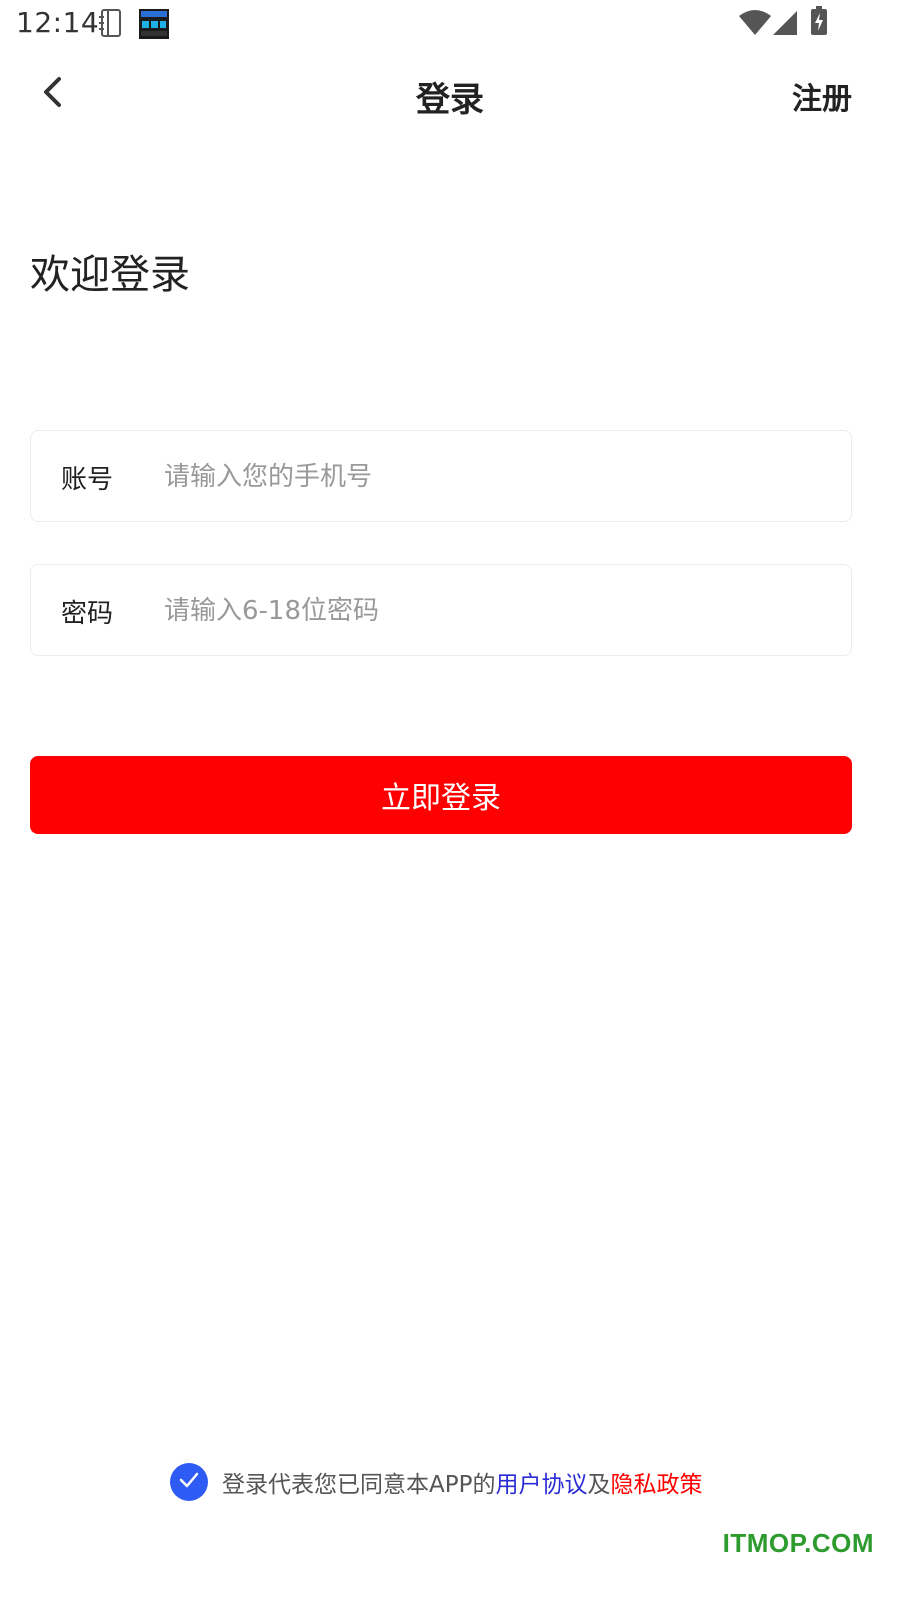 The height and width of the screenshot is (1600, 900). What do you see at coordinates (819, 23) in the screenshot?
I see `battery-charging-icon` at bounding box center [819, 23].